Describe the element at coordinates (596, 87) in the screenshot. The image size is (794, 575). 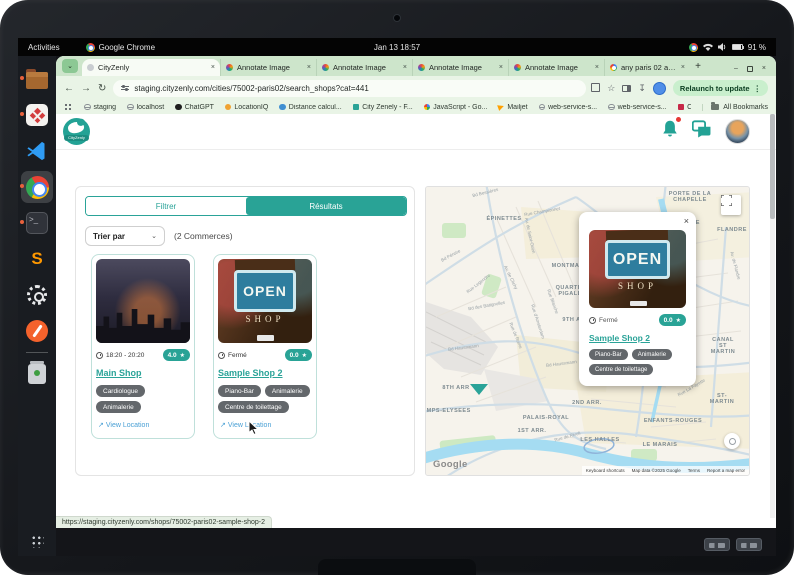
I see `translate-icon` at that location.